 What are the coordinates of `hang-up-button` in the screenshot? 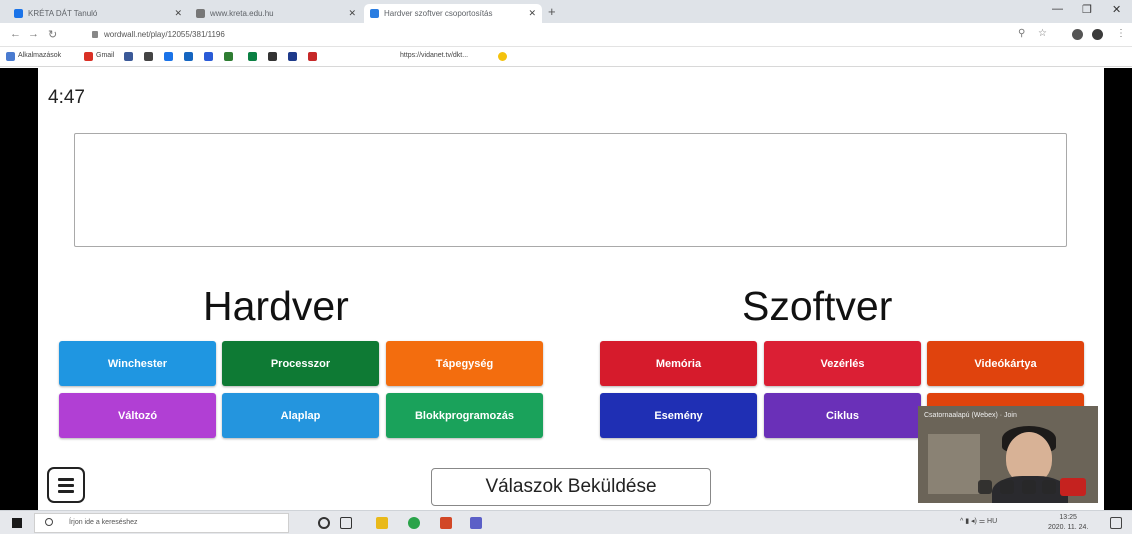 It's located at (1073, 487).